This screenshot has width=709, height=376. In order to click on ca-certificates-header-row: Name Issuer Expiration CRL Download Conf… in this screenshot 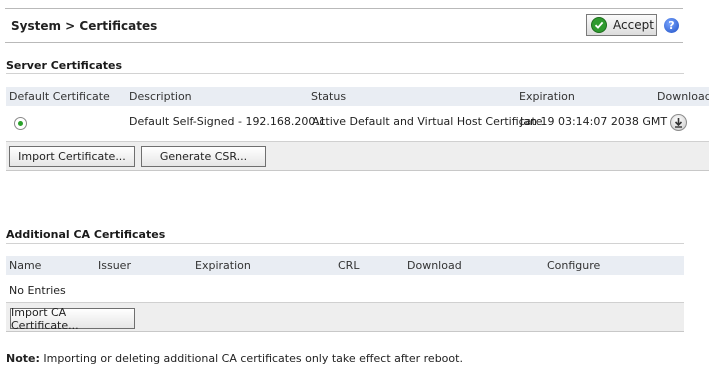, I will do `click(345, 265)`.